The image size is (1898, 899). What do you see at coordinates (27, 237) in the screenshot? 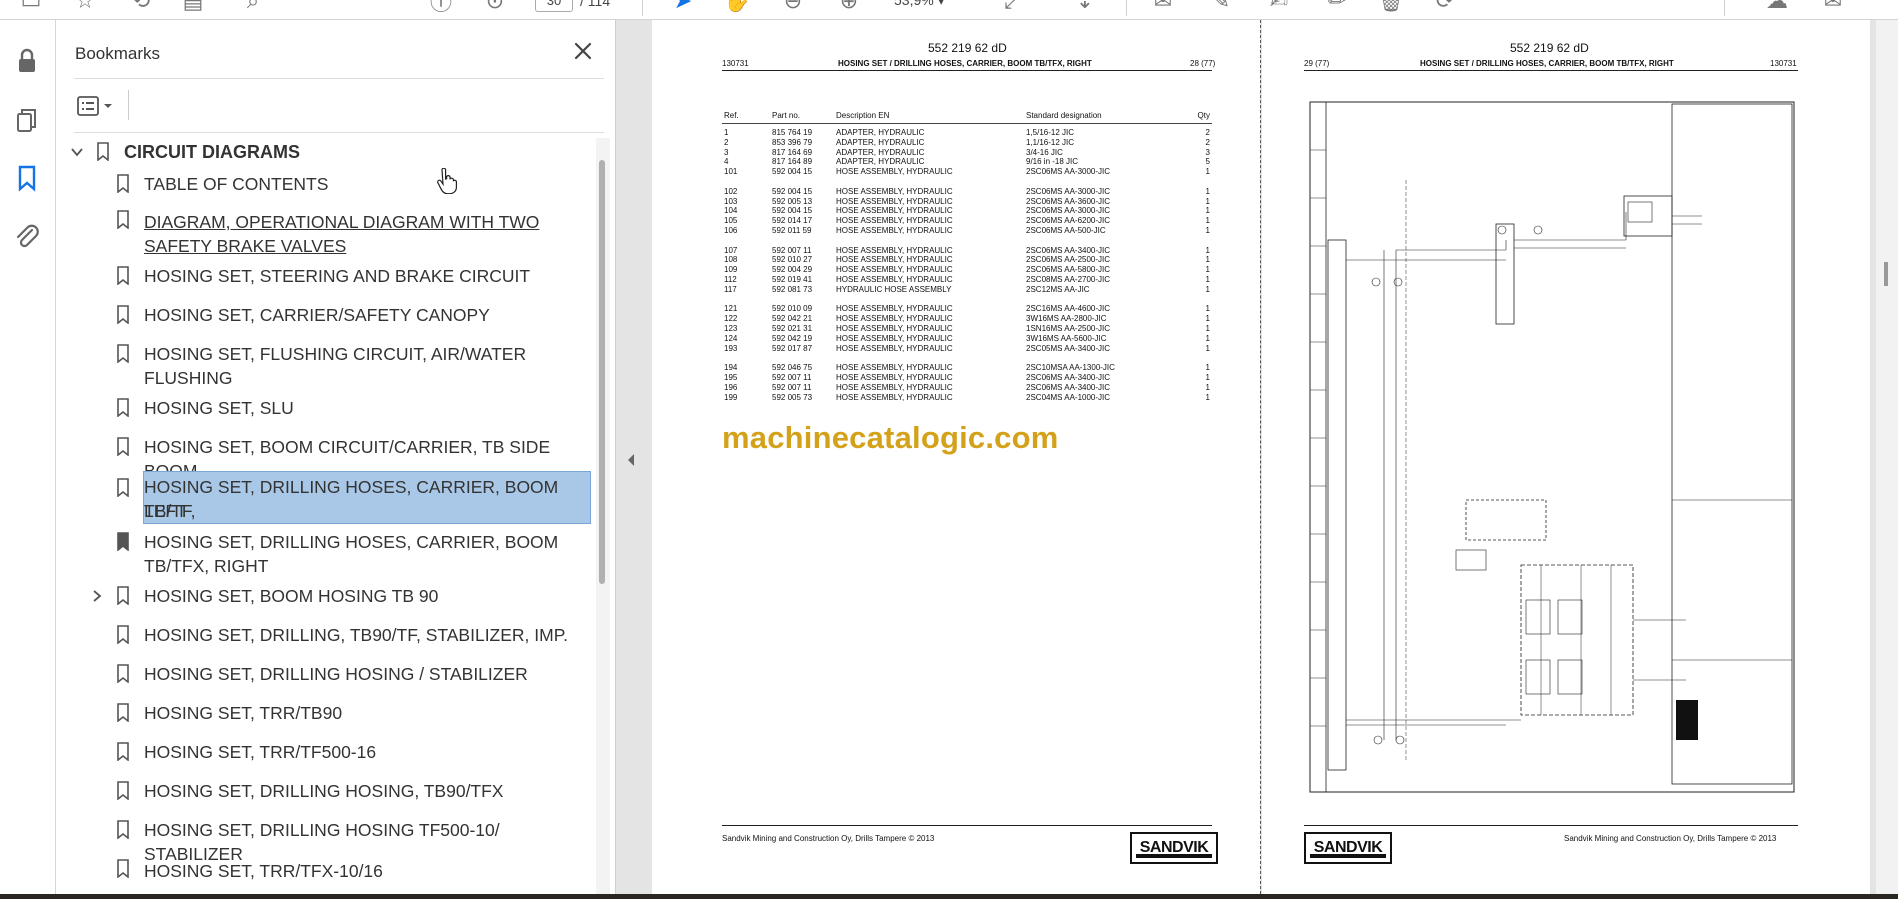
I see `attachment-icon` at bounding box center [27, 237].